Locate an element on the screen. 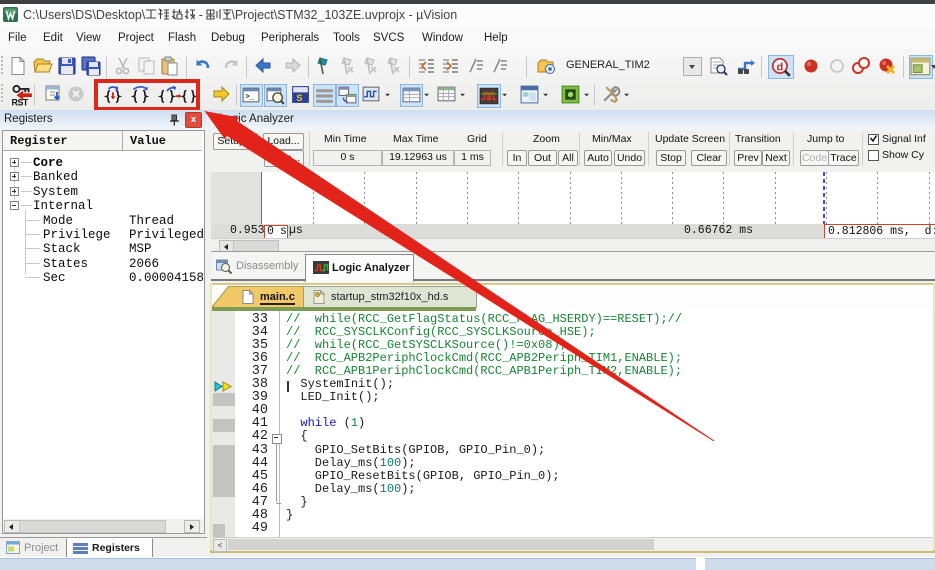  svg-text: S is located at coordinates (299, 98).